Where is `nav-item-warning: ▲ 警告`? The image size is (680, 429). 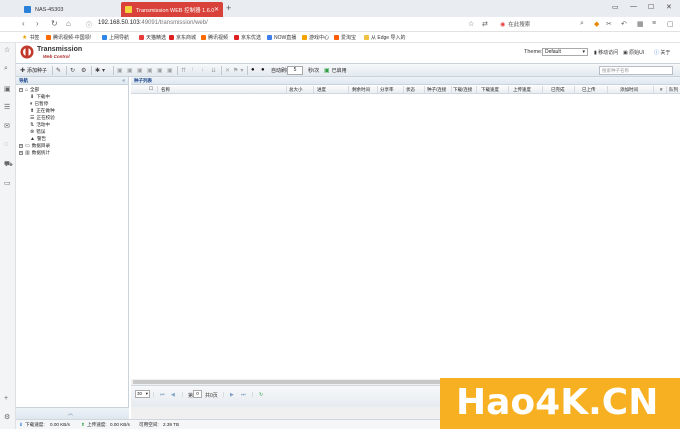
nav-item-warning: ▲ 警告 is located at coordinates (38, 139).